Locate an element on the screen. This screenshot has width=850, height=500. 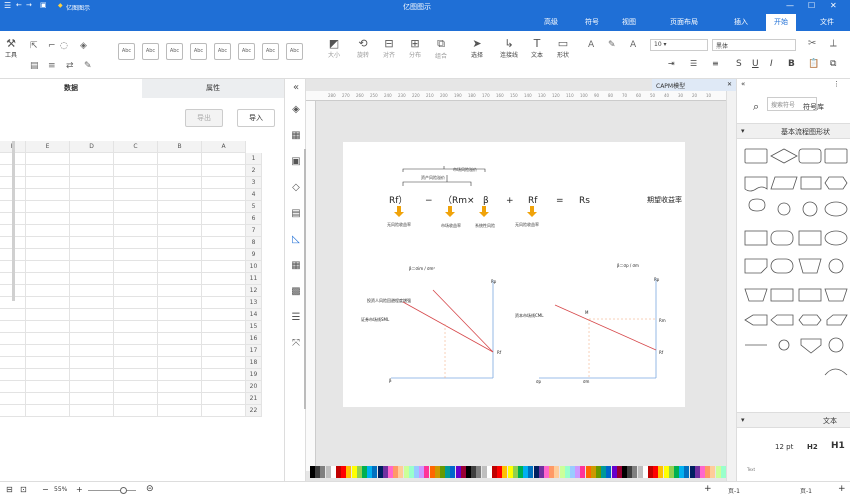
connector-icon: ⇄ is located at coordinates (70, 66).